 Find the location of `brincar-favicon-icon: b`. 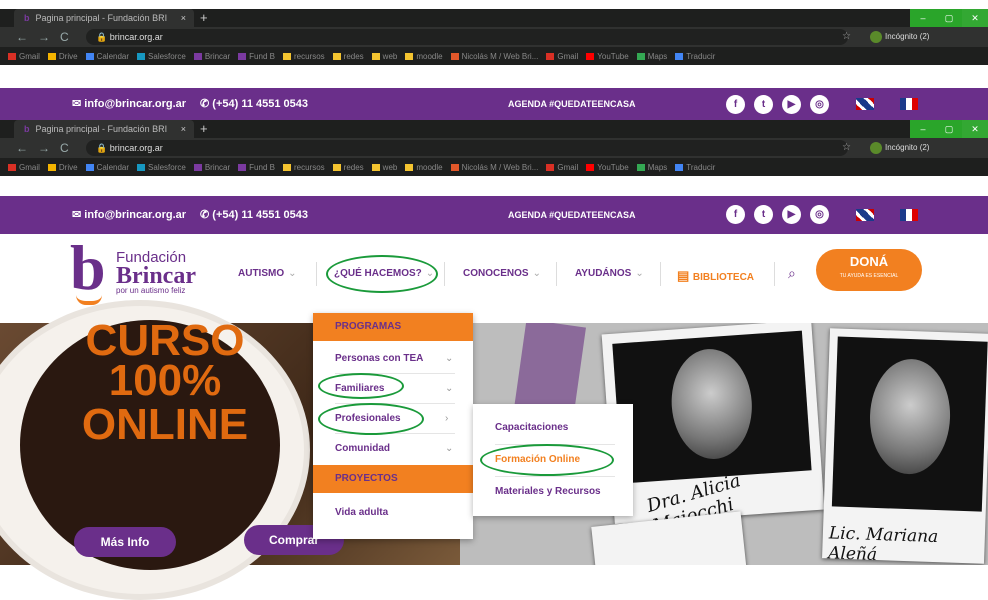

brincar-favicon-icon: b is located at coordinates (27, 18).